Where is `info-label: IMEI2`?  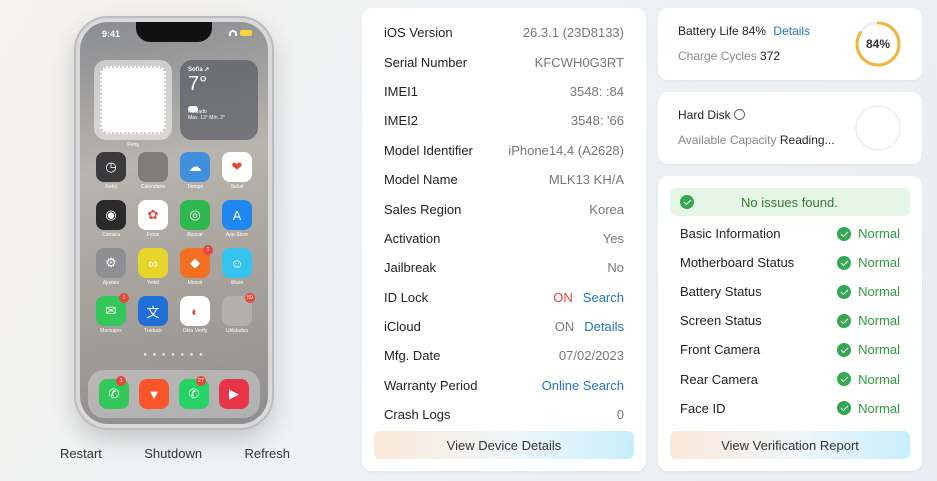 info-label: IMEI2 is located at coordinates (401, 121).